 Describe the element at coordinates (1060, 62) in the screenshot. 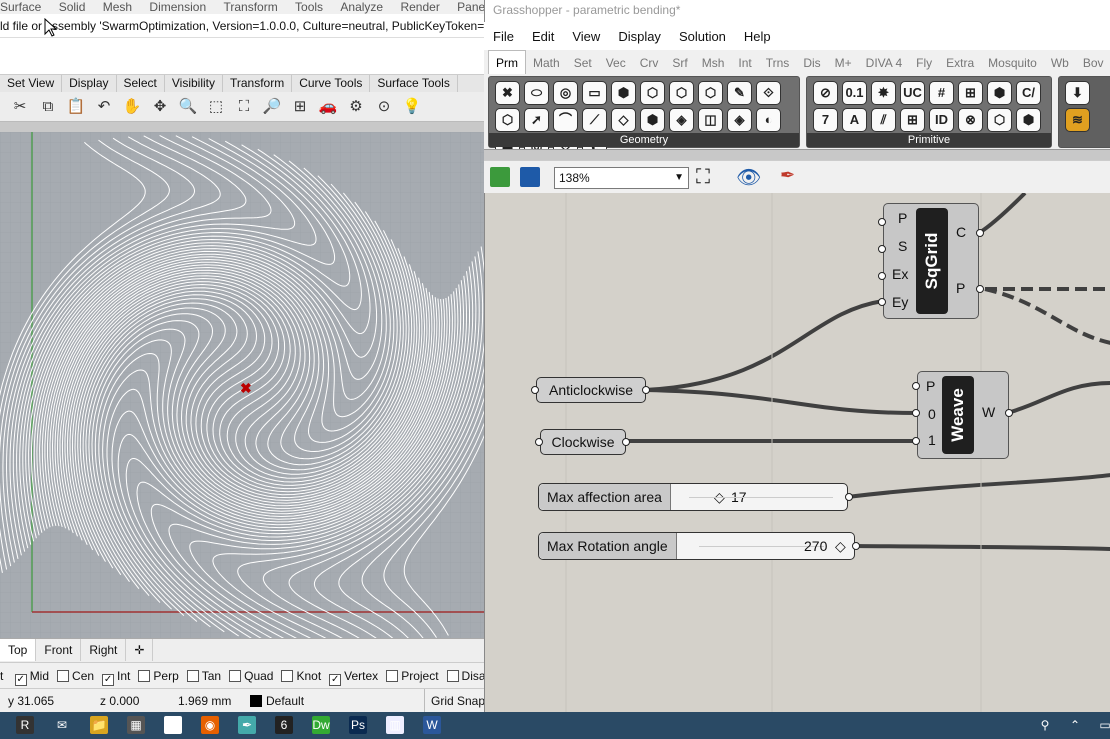

I see `gh-tab: Wb` at that location.